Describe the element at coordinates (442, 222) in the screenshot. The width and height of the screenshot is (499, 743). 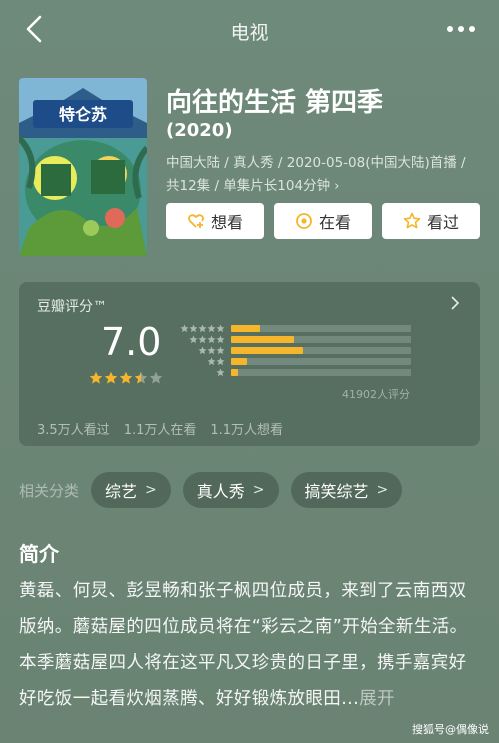
I see `watched-label: 看过` at that location.